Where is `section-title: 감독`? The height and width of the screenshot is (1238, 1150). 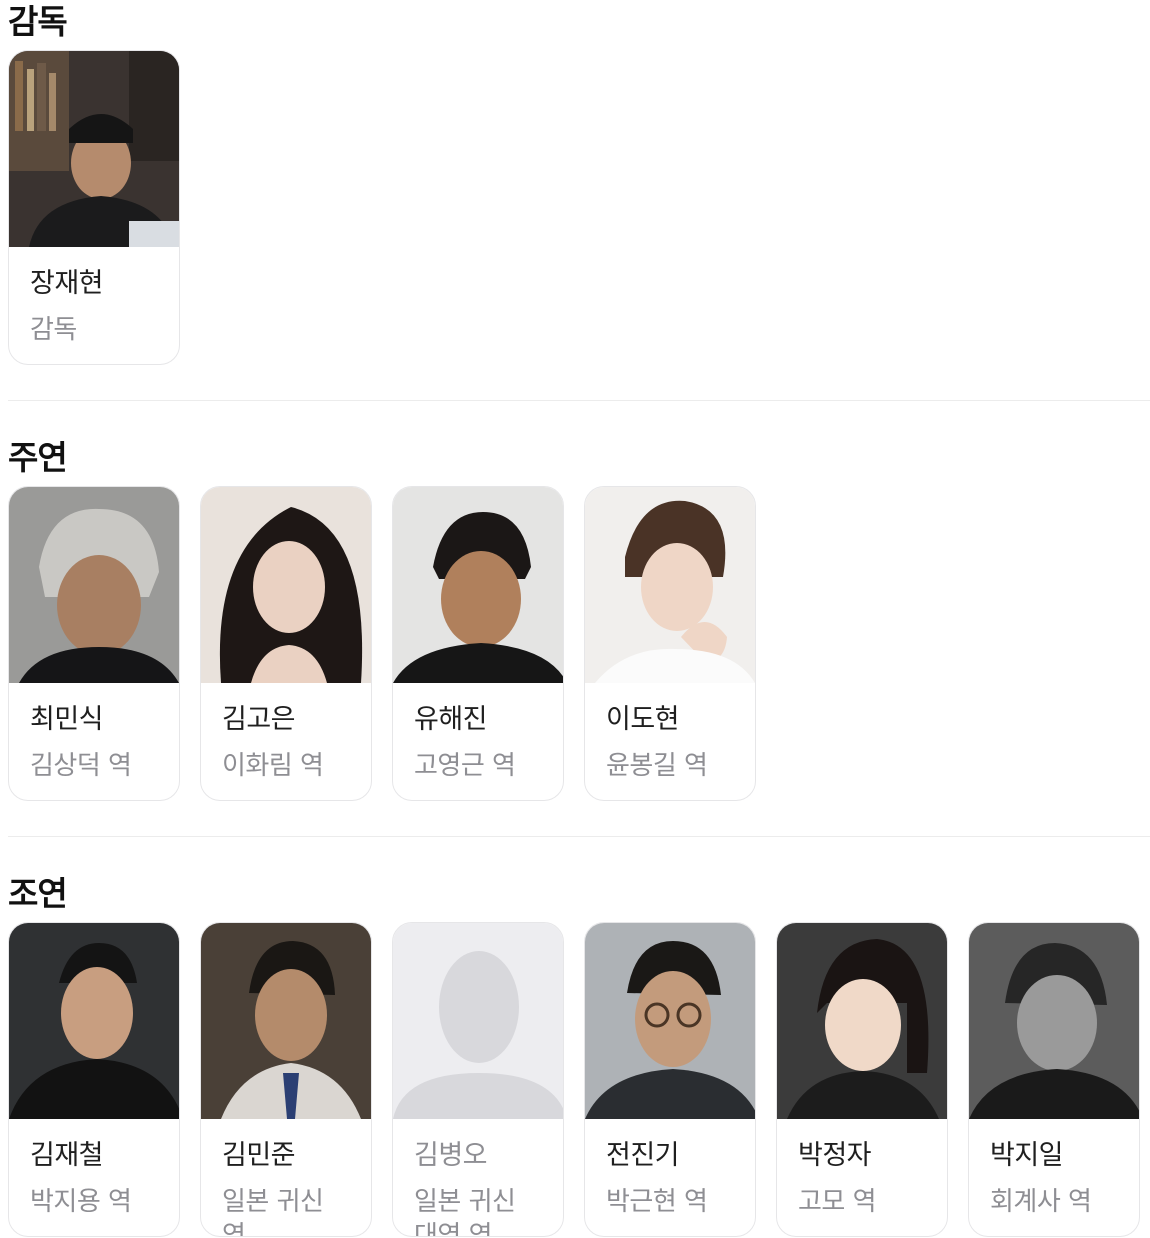 section-title: 감독 is located at coordinates (38, 21).